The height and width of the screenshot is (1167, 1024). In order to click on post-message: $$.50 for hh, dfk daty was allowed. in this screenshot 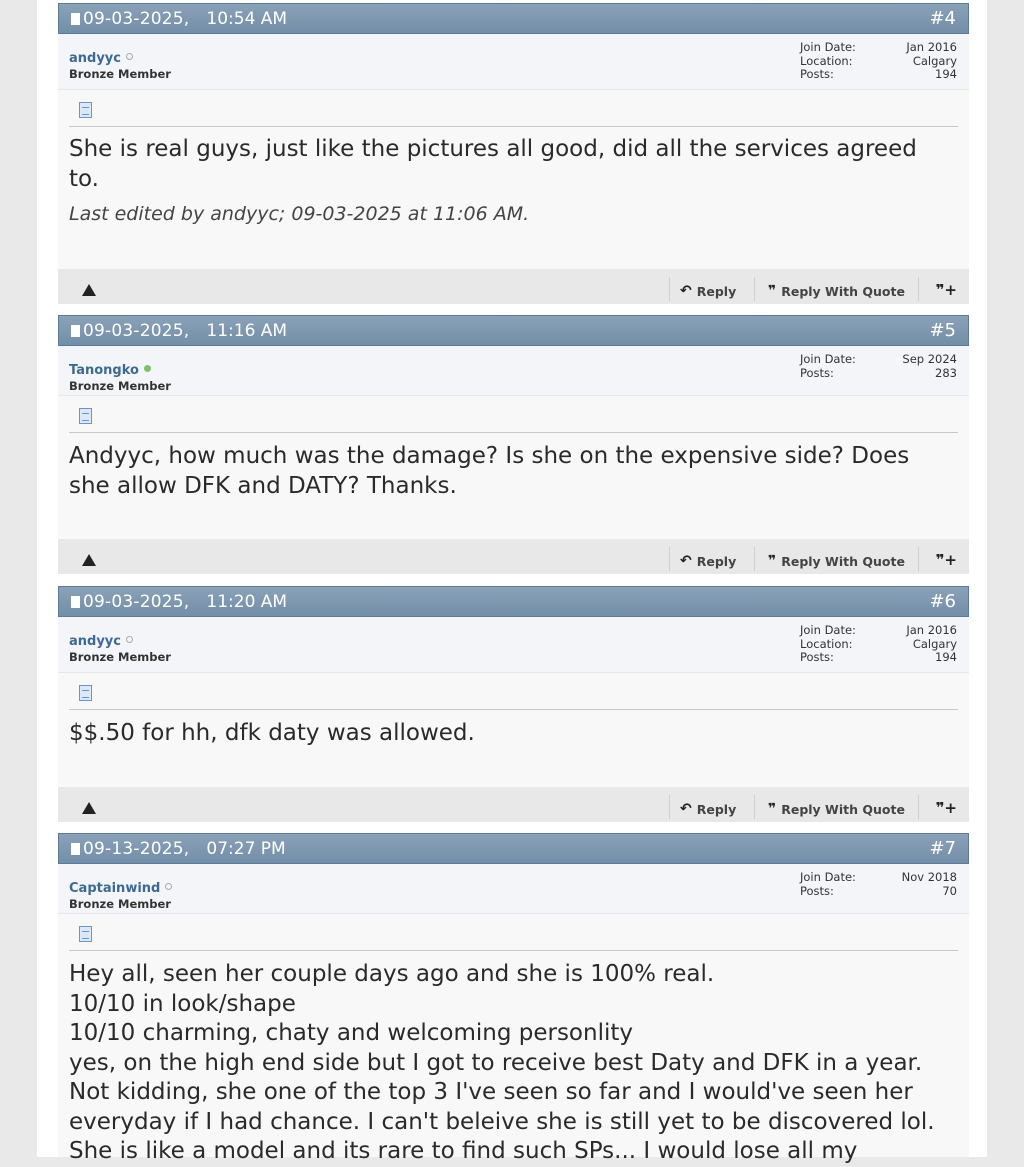, I will do `click(272, 733)`.